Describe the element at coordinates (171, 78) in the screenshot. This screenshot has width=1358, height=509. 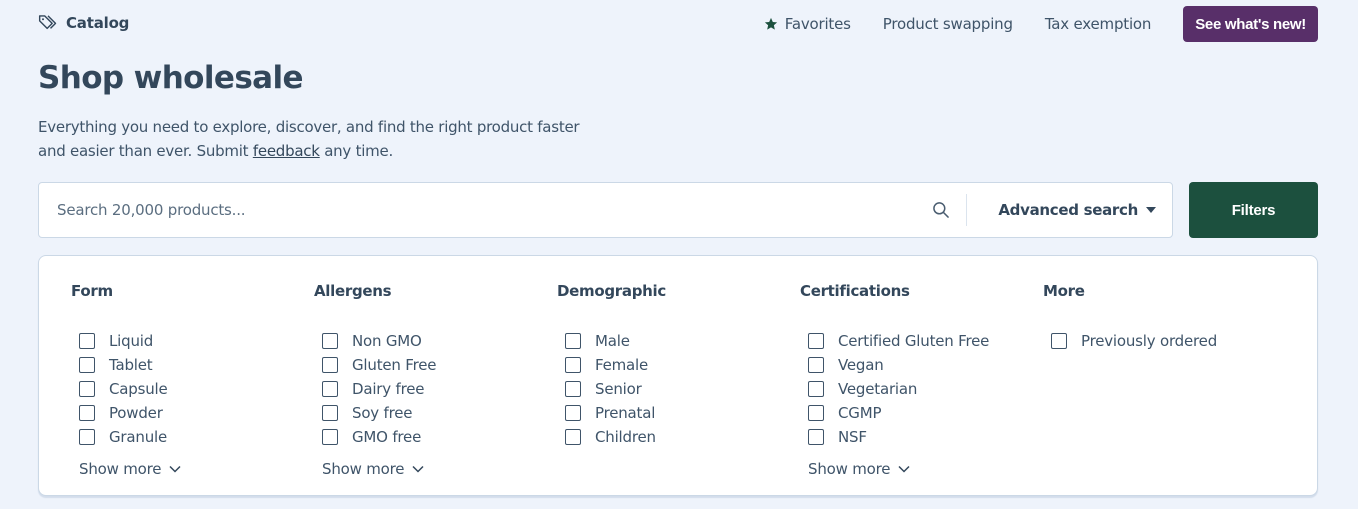
I see `page-title: Shop wholesale` at that location.